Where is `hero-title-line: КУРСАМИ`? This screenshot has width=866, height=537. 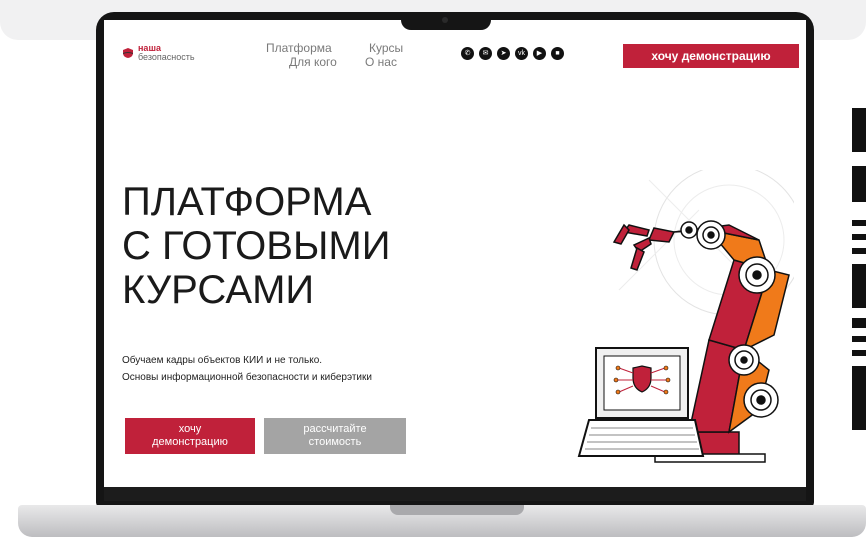
hero-title-line: КУРСАМИ is located at coordinates (218, 290).